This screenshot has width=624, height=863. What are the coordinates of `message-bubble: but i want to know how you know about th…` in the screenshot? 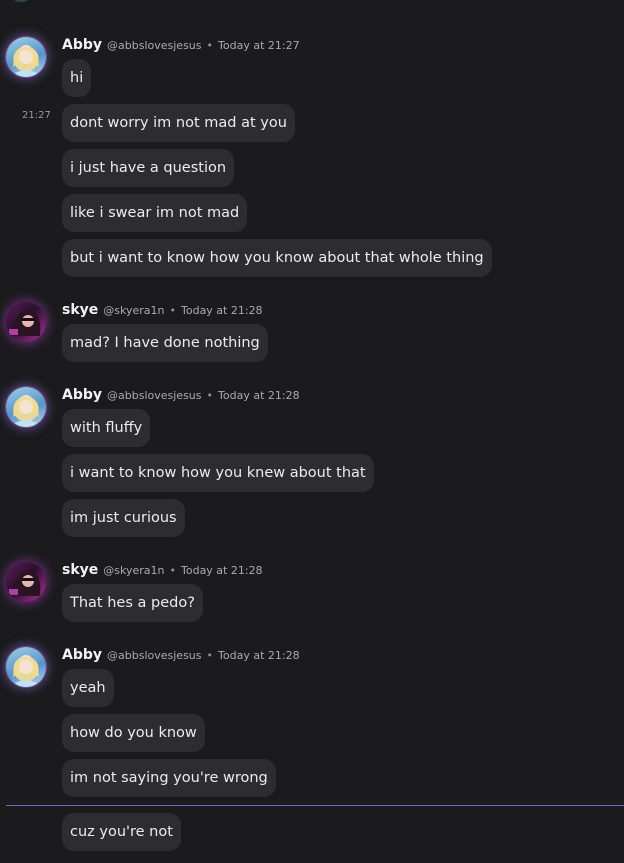 It's located at (277, 258).